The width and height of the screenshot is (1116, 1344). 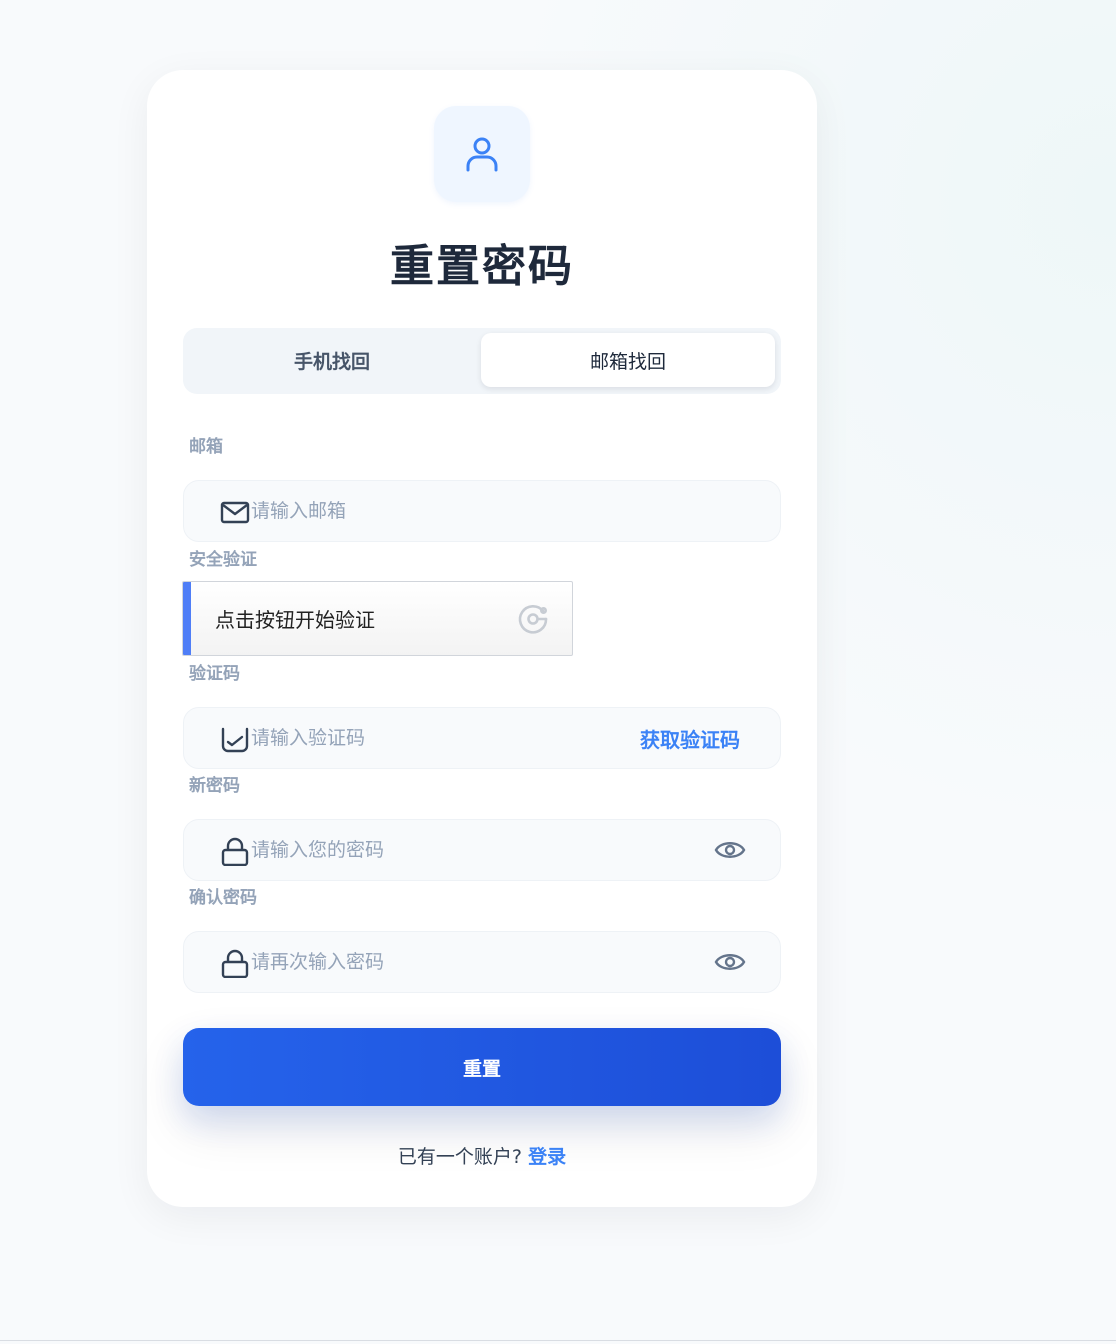 What do you see at coordinates (214, 674) in the screenshot?
I see `code-label: 验证码` at bounding box center [214, 674].